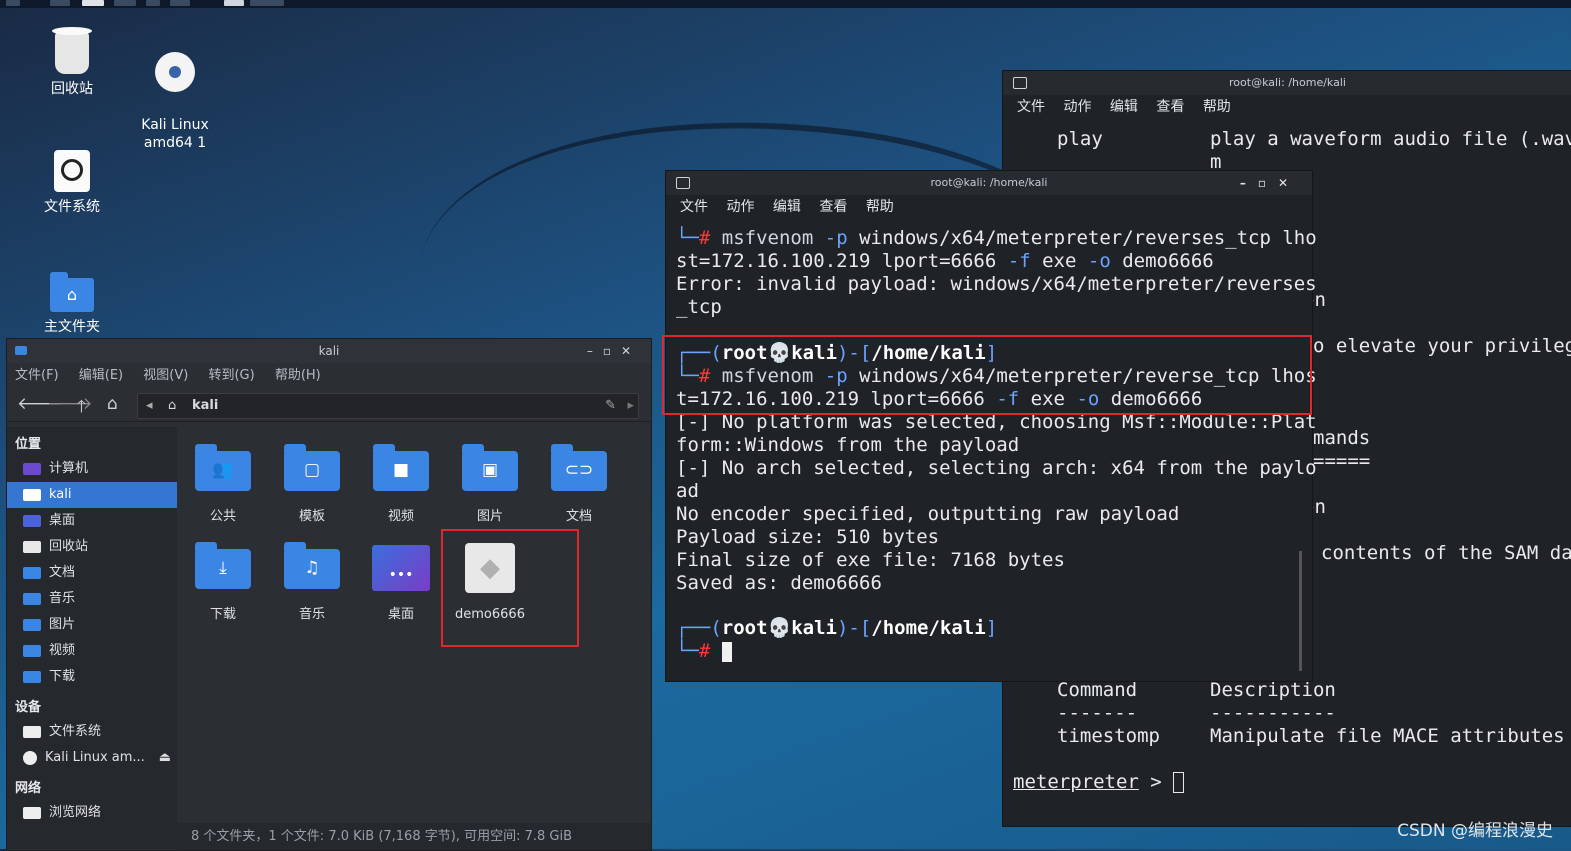 This screenshot has height=851, width=1571. What do you see at coordinates (37, 375) in the screenshot?
I see `menu-file: 文件(F)` at bounding box center [37, 375].